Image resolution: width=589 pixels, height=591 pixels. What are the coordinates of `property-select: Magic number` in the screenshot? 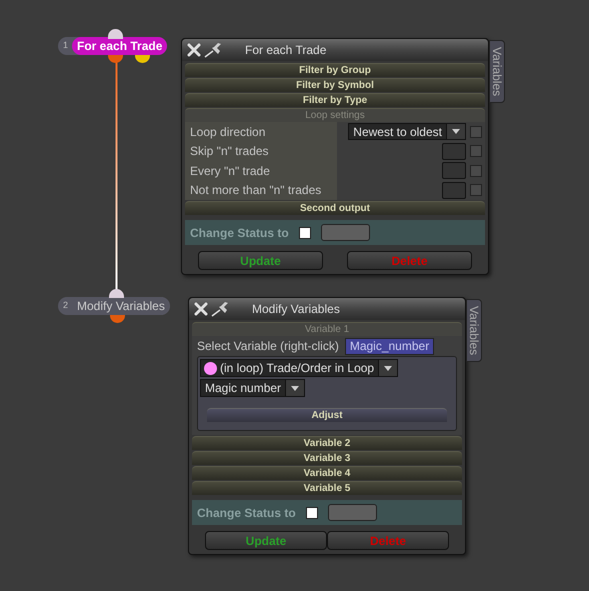 It's located at (253, 388).